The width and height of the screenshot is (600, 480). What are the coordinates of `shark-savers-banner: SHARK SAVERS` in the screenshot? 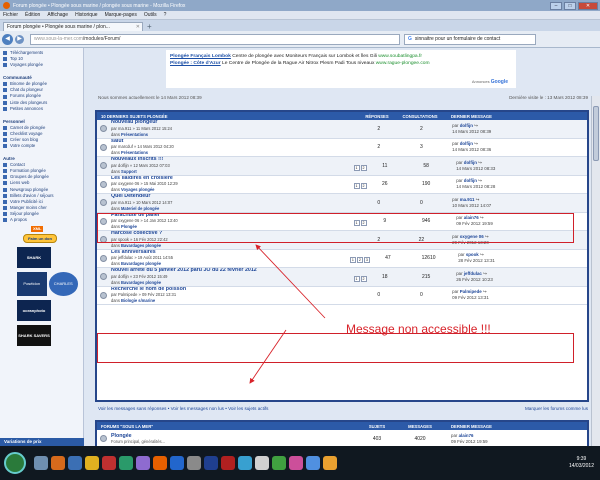 It's located at (34, 336).